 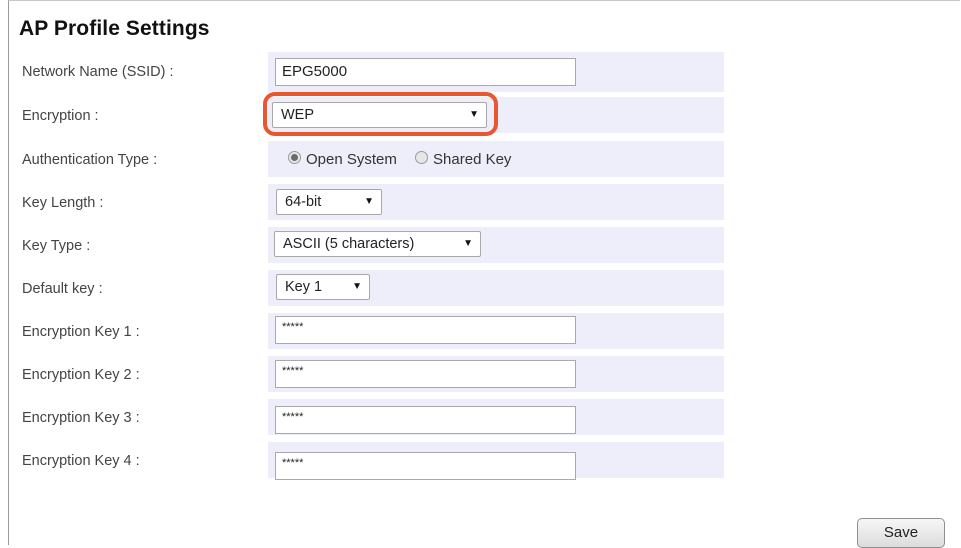 I want to click on shared-key-label: Shared Key, so click(x=472, y=159).